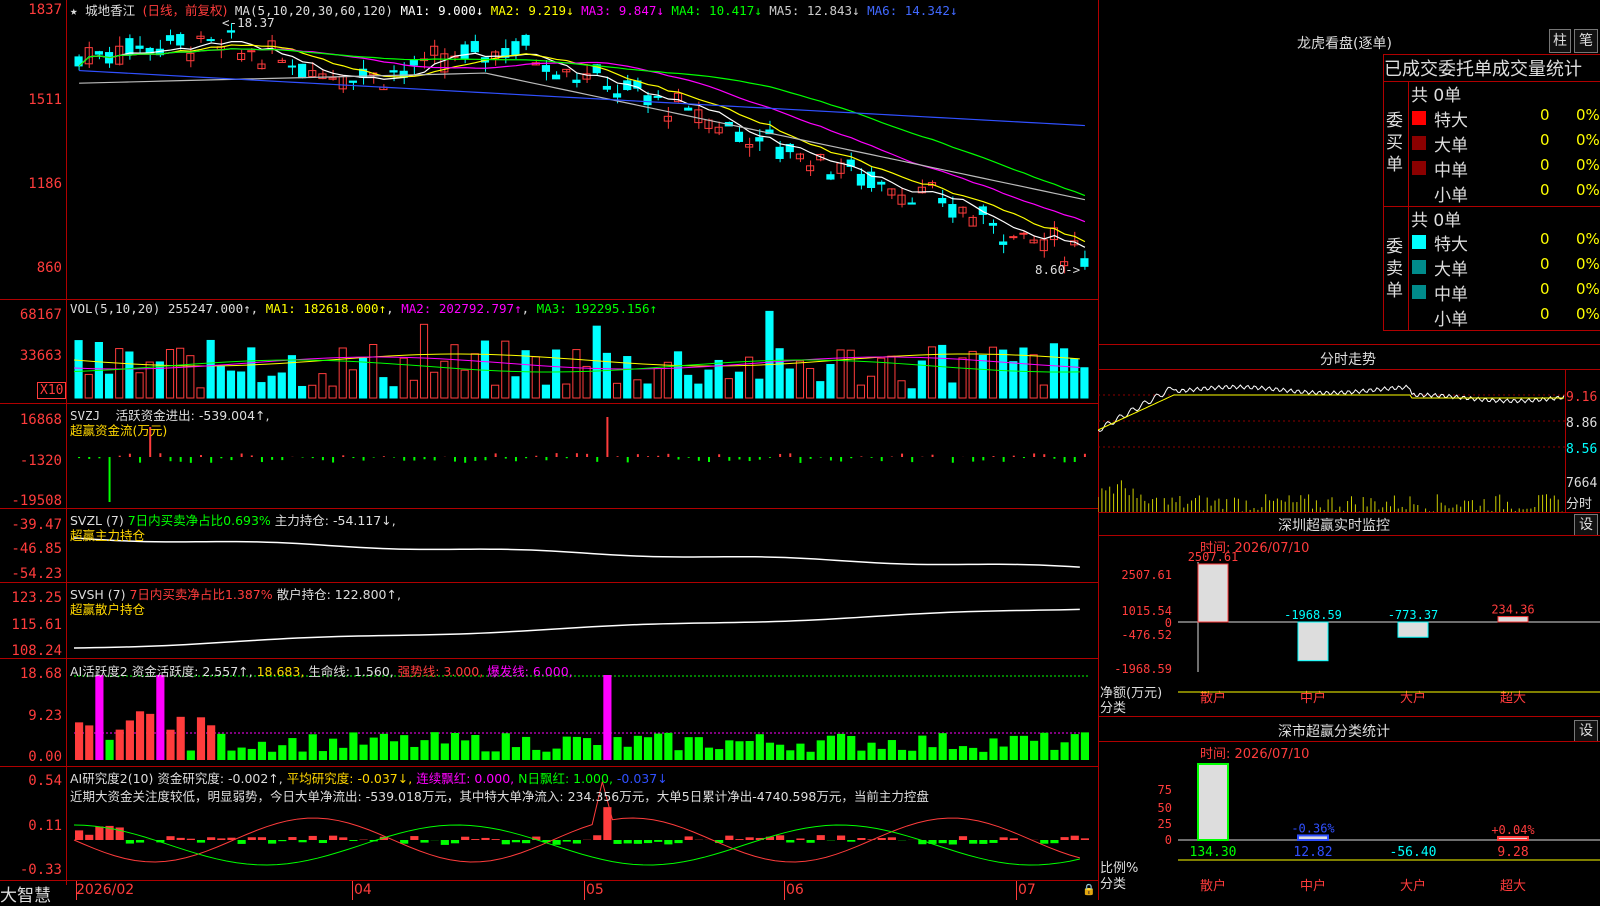  I want to click on date-tick: 05, so click(595, 890).